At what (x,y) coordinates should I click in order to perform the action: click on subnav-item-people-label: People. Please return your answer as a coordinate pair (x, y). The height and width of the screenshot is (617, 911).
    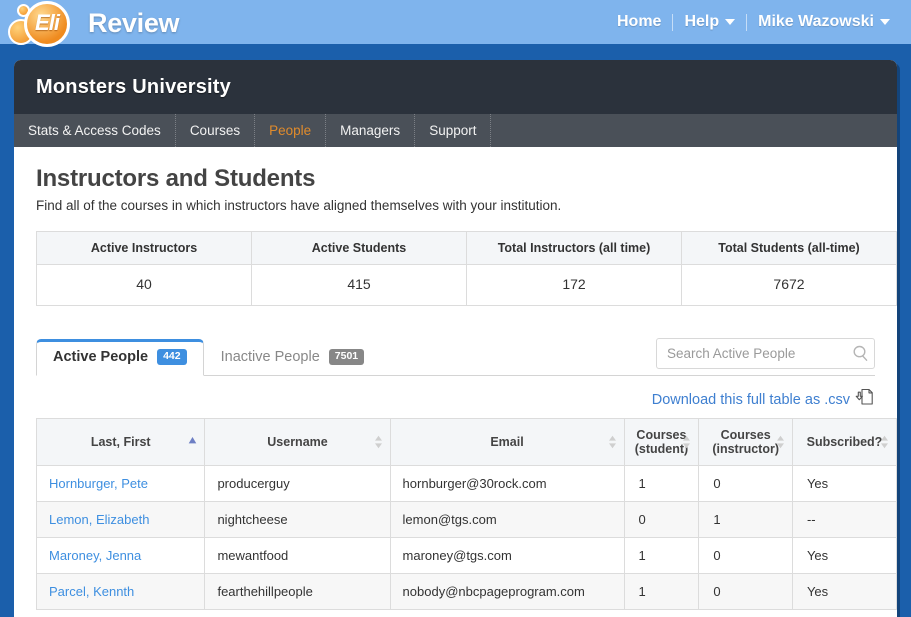
    Looking at the image, I should click on (290, 130).